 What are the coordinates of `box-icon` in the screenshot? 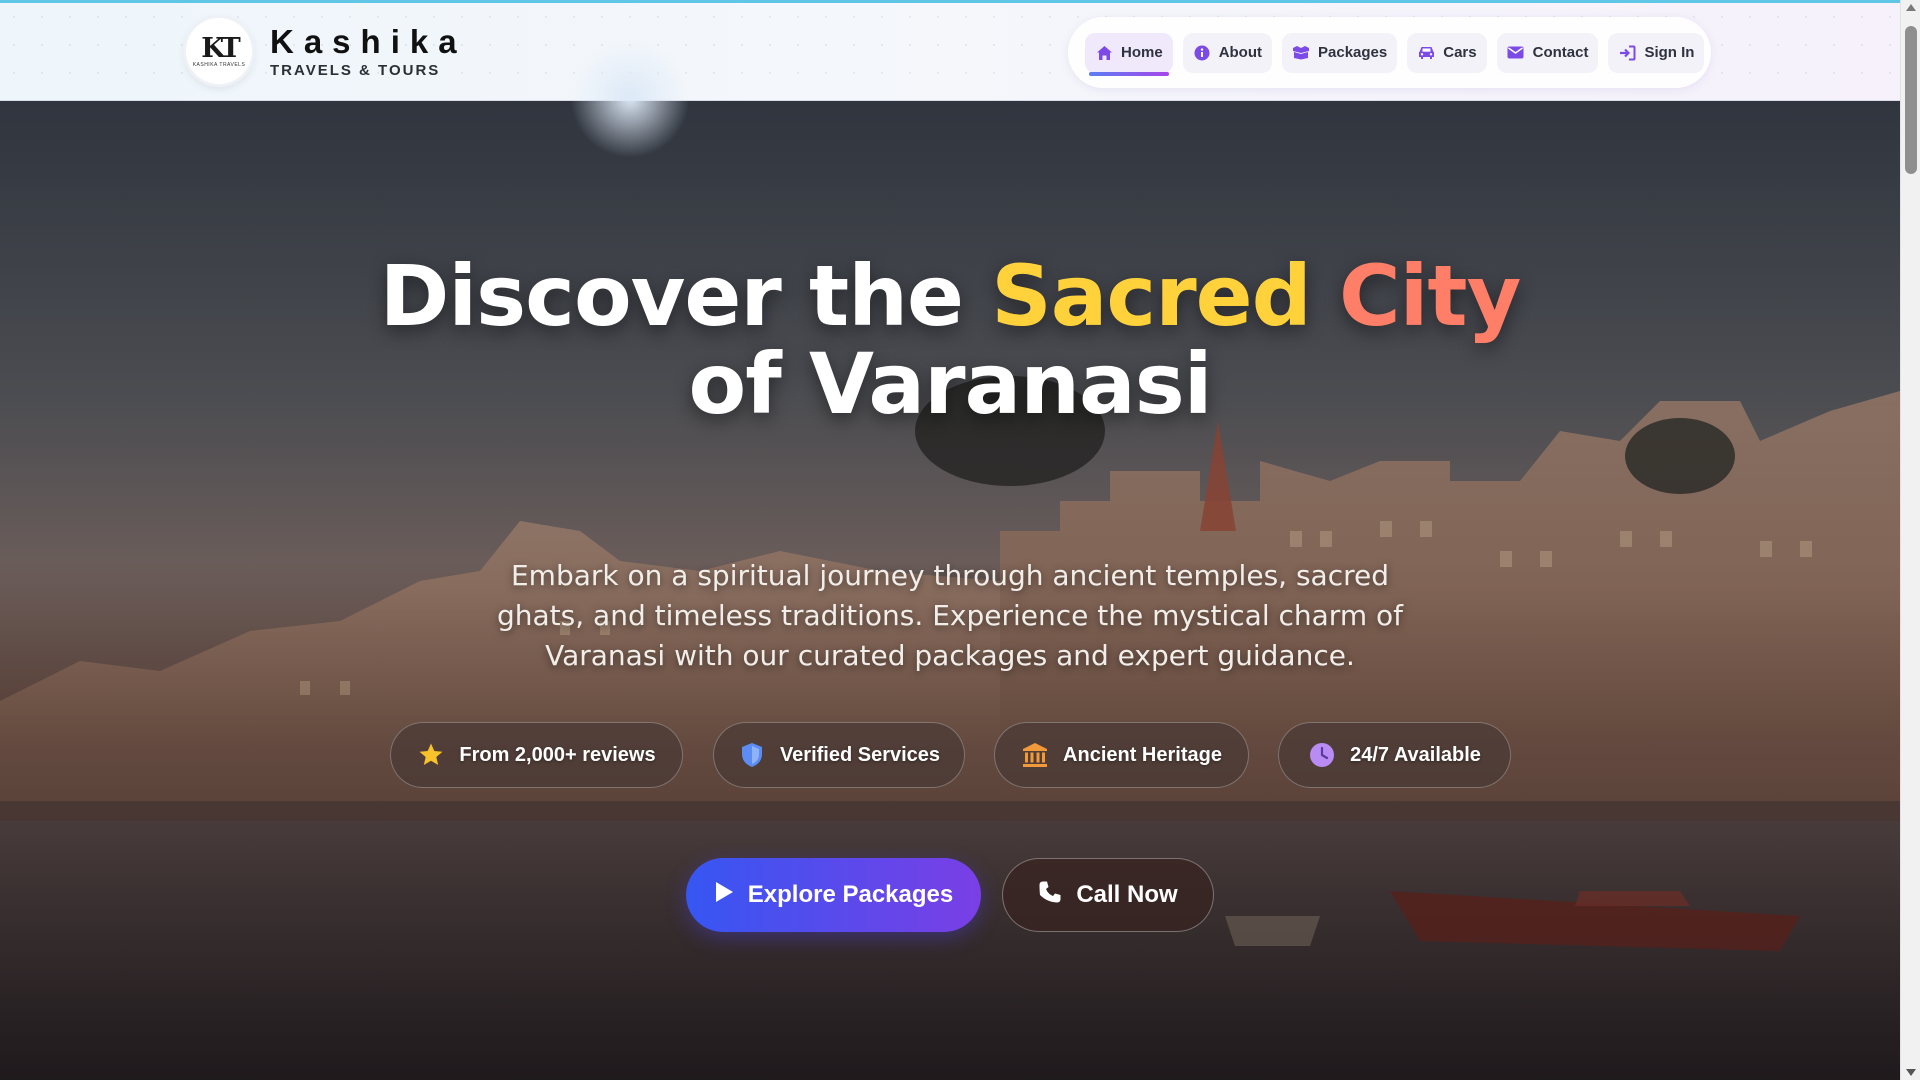 It's located at (1301, 53).